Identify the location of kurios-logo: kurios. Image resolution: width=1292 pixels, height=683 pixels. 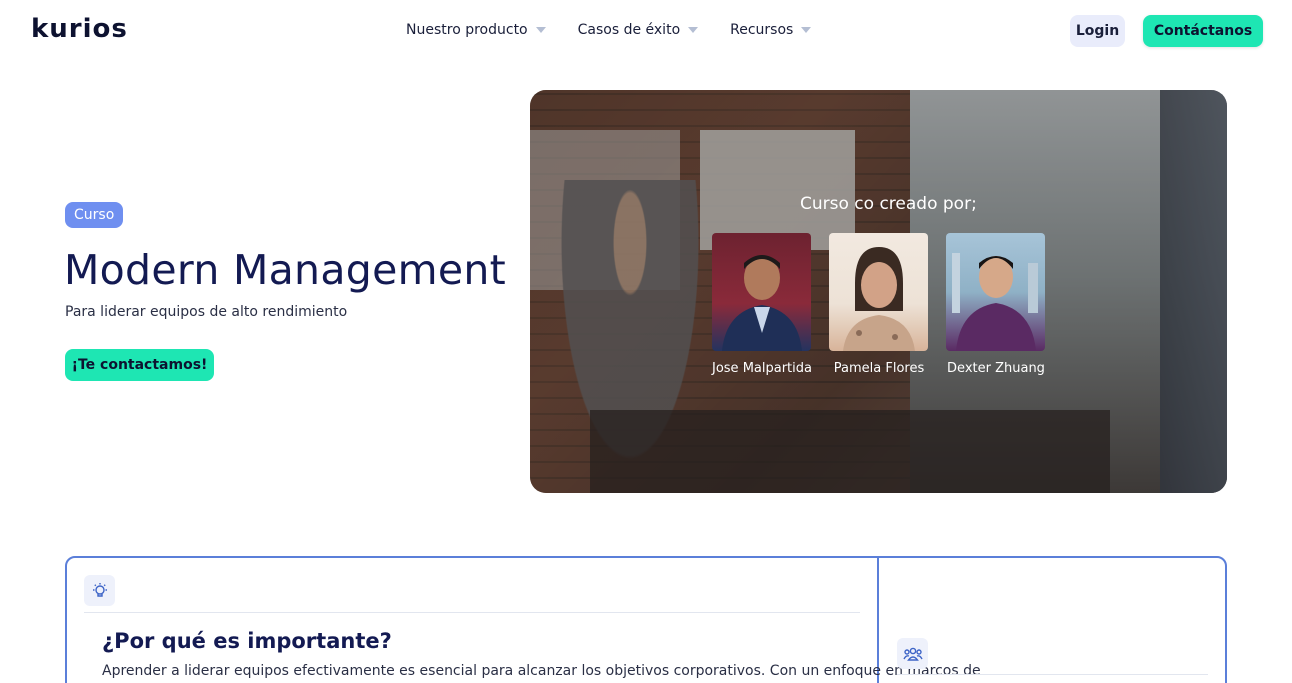
(79, 29).